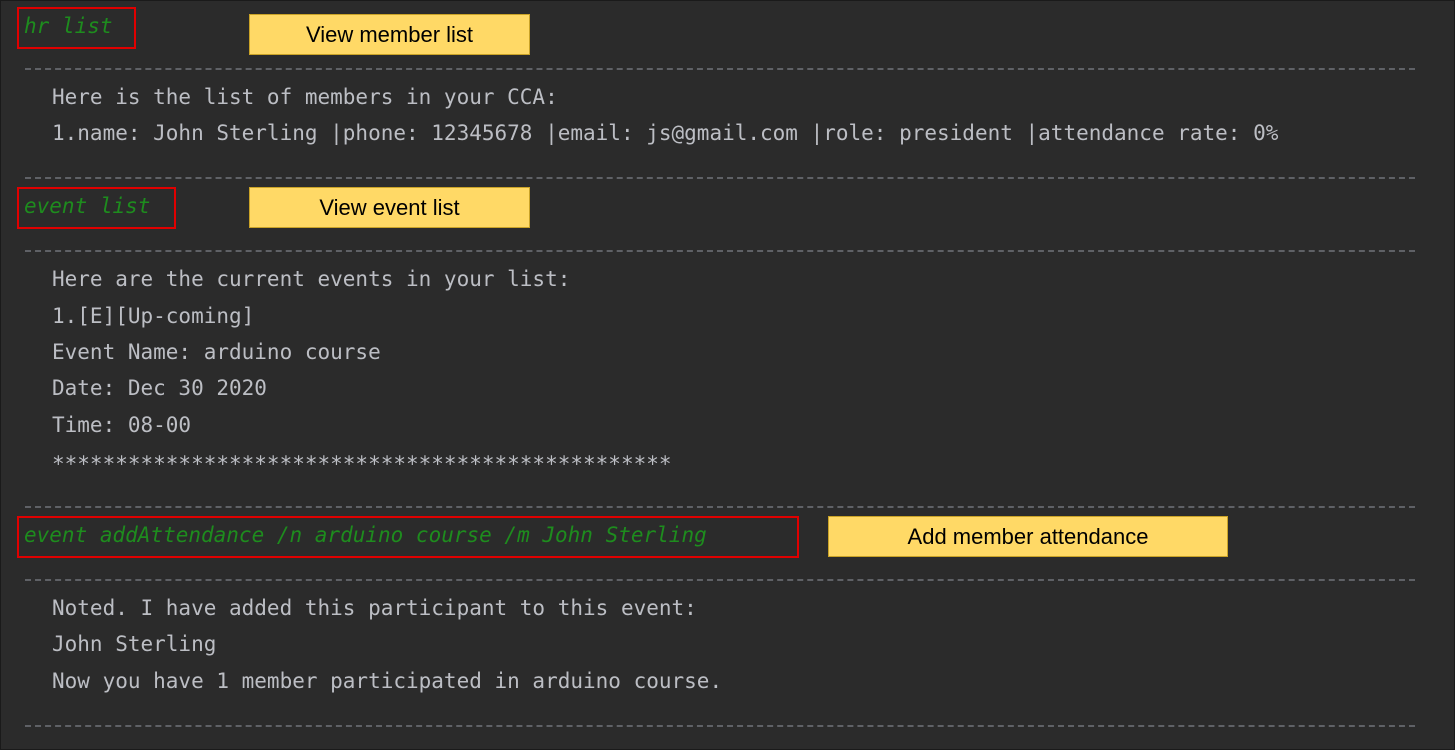  I want to click on callout-add-member-attendance: Add member attendance, so click(1028, 536).